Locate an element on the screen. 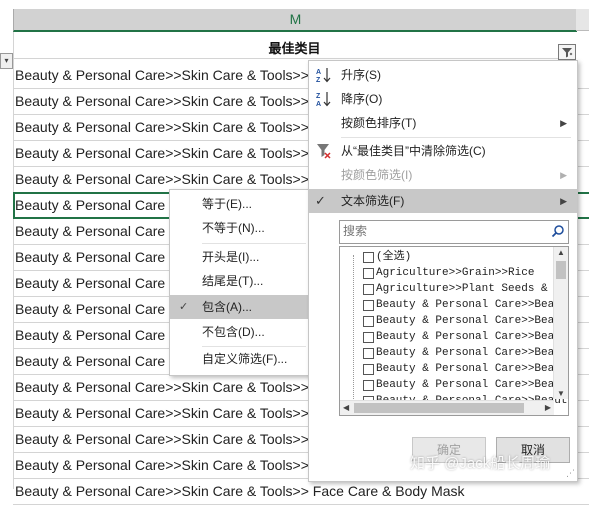 Image resolution: width=589 pixels, height=505 pixels. clear-filter: 从“最佳类目”中清除筛选(C) is located at coordinates (443, 151).